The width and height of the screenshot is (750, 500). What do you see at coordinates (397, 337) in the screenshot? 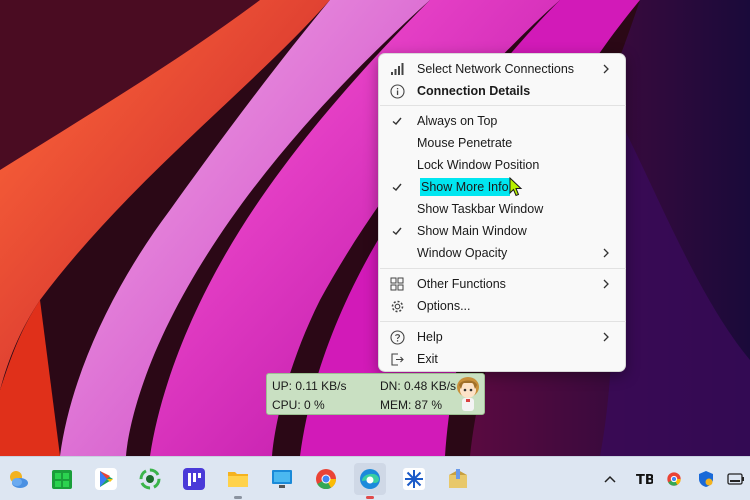
I see `help-icon` at bounding box center [397, 337].